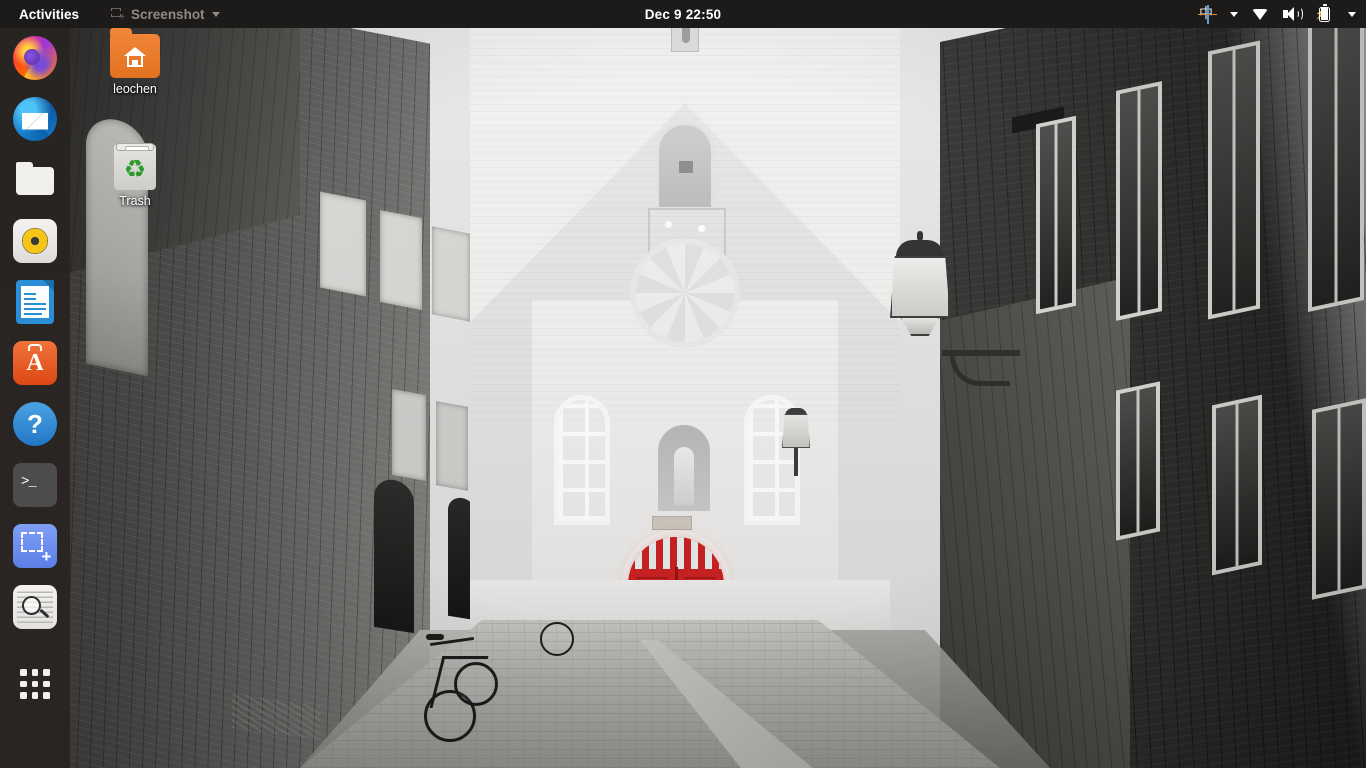 This screenshot has height=768, width=1366. Describe the element at coordinates (685, 166) in the screenshot. I see `church-upper-niche` at that location.